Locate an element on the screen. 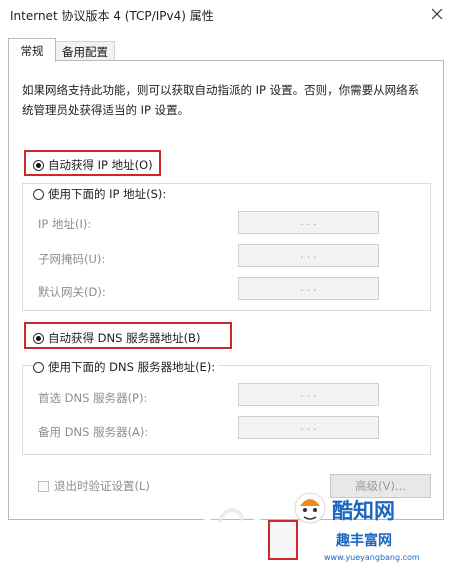 The width and height of the screenshot is (455, 568). watermark-brand: 酷知网 is located at coordinates (363, 511).